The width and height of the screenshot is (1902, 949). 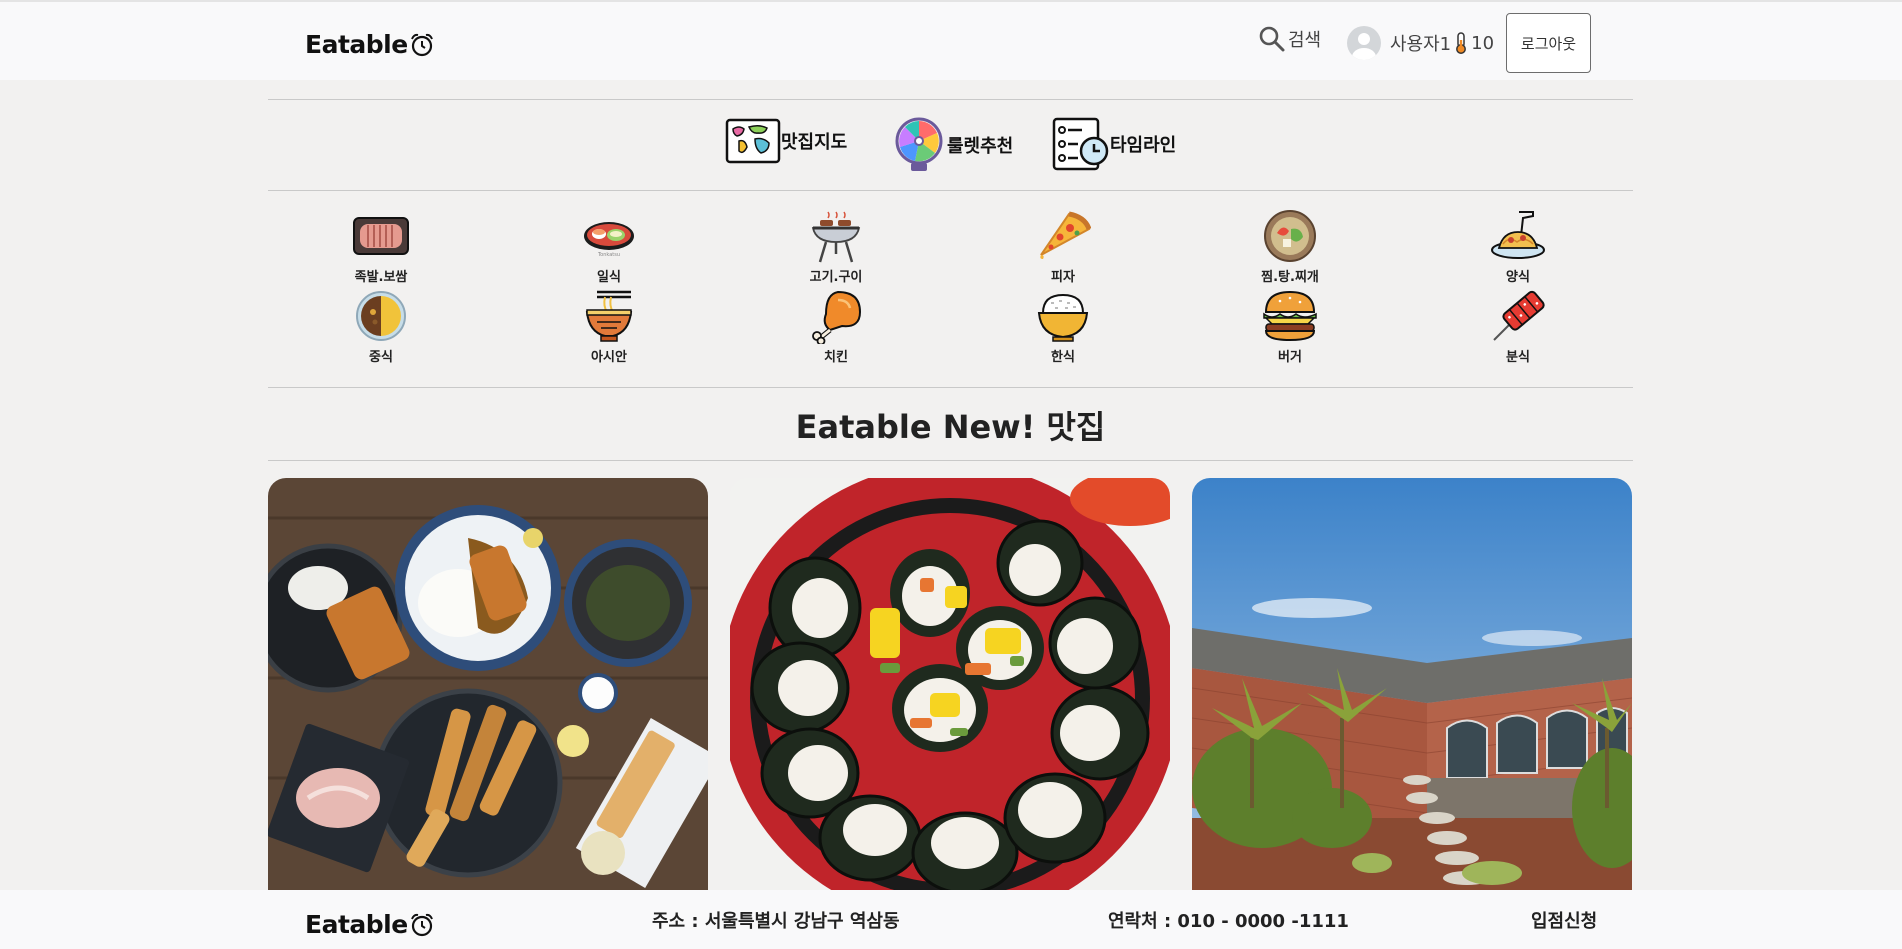 I want to click on category-korean: 한식, so click(x=1063, y=326).